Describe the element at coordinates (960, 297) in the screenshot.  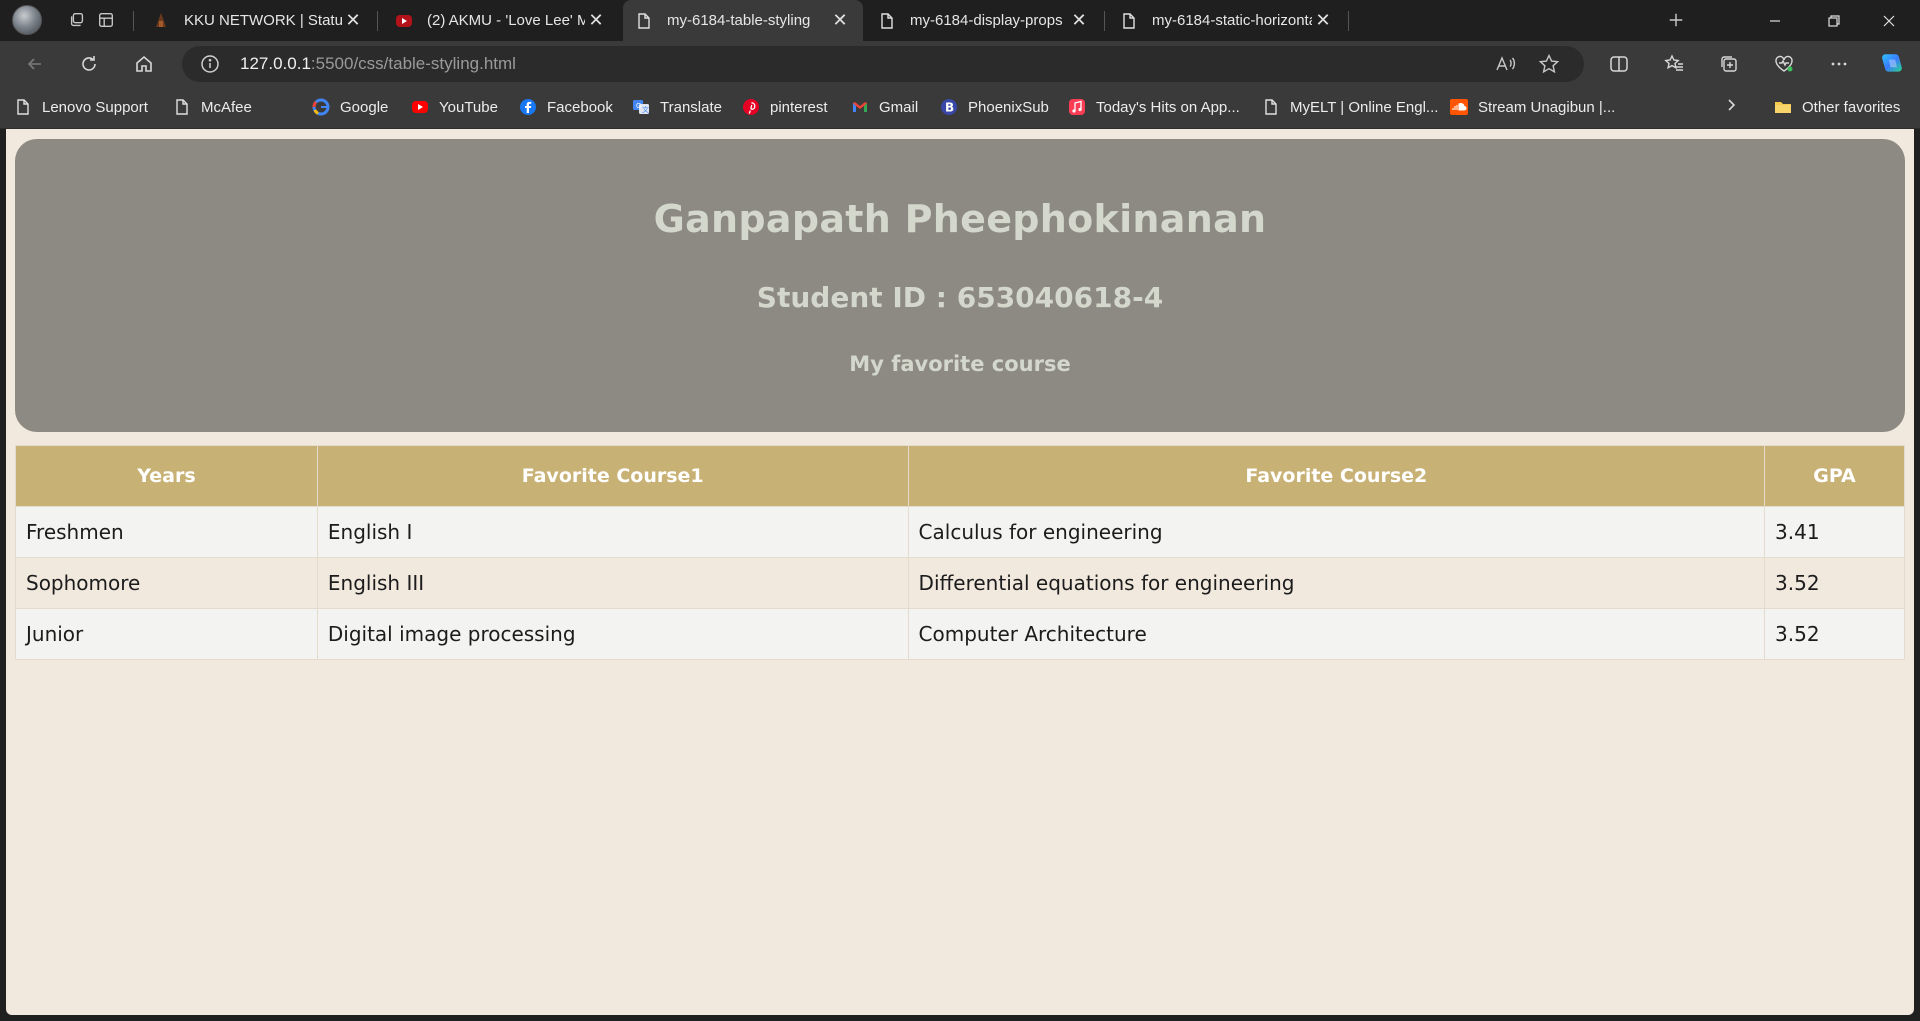
I see `student-id: Student ID : 653040618-4` at that location.